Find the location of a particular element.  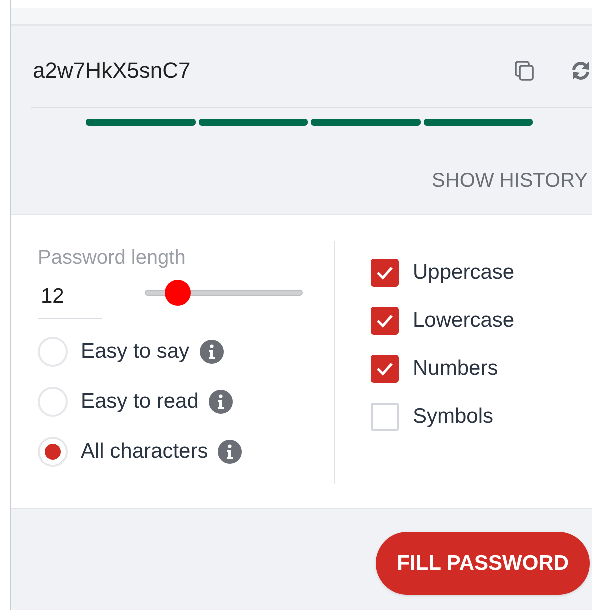

length-slider is located at coordinates (224, 293).